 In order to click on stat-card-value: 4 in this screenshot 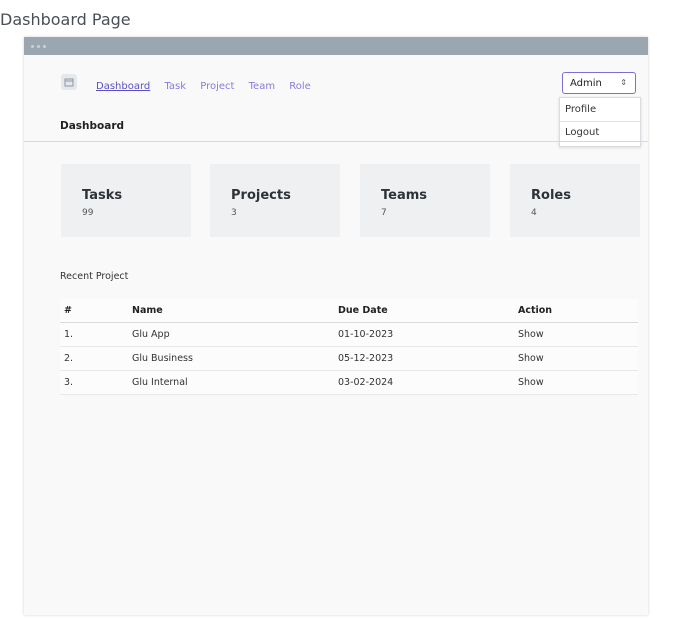, I will do `click(534, 213)`.